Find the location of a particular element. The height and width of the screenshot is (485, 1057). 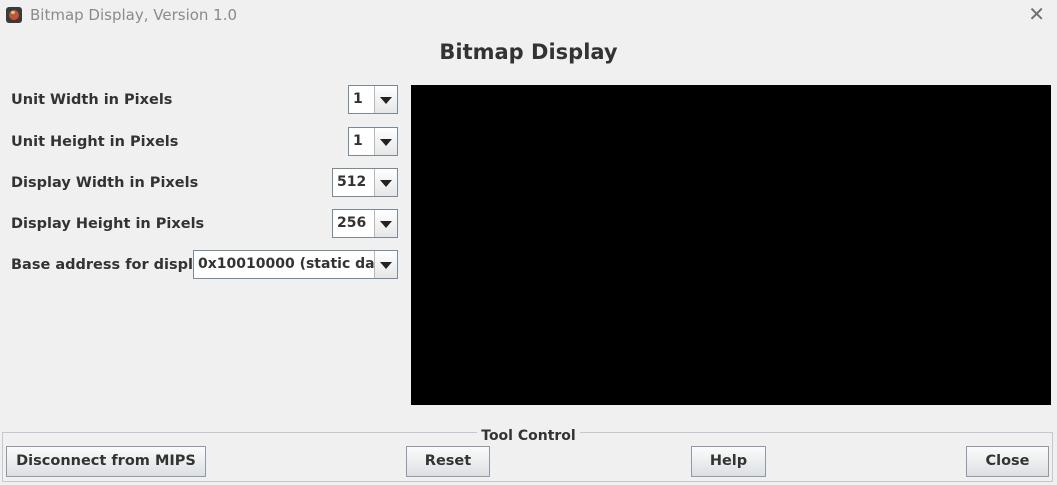

app-icon is located at coordinates (14, 15).